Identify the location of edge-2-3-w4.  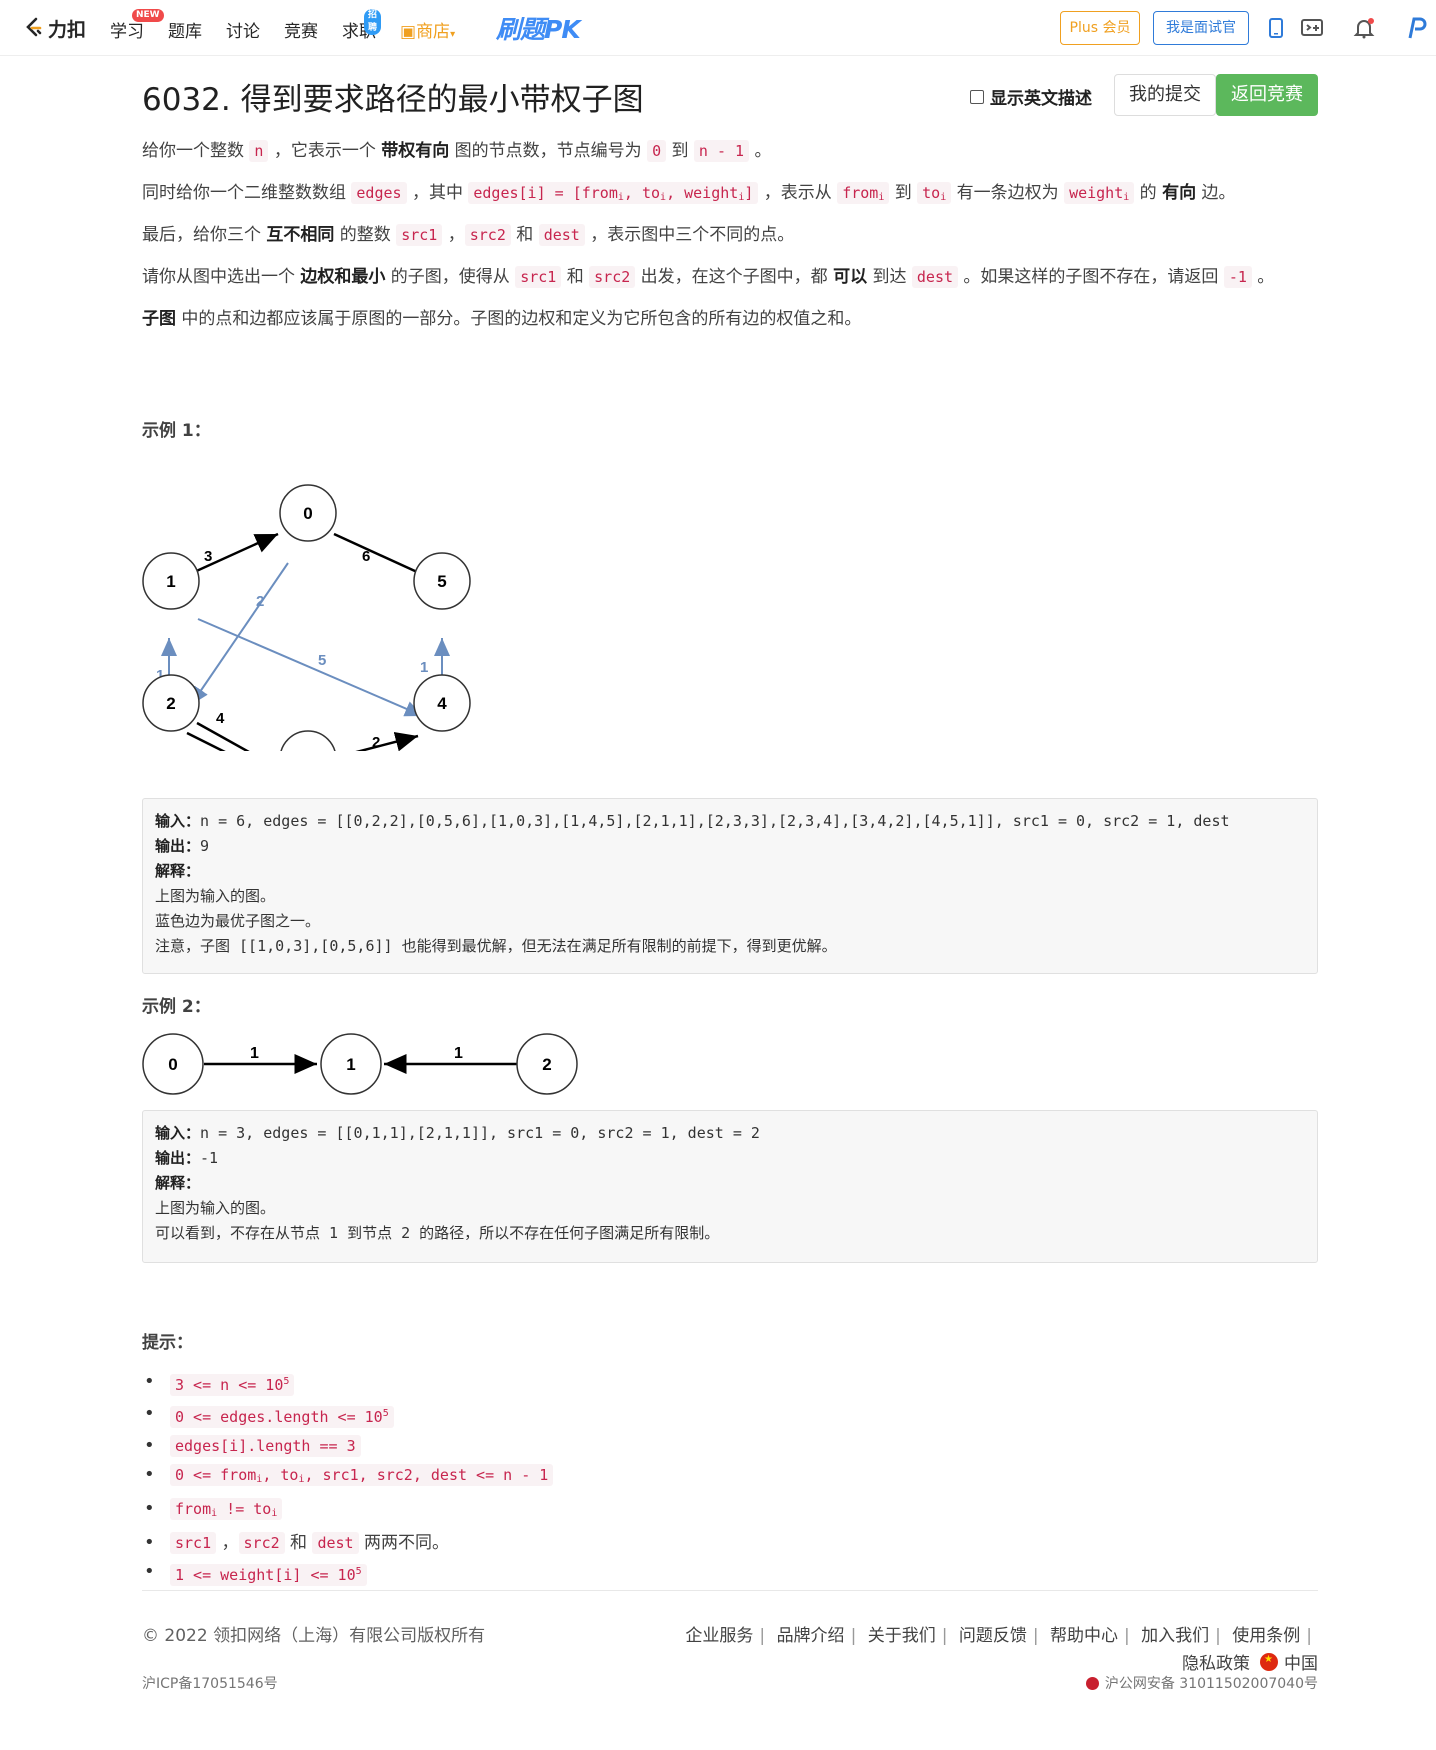
(223, 736).